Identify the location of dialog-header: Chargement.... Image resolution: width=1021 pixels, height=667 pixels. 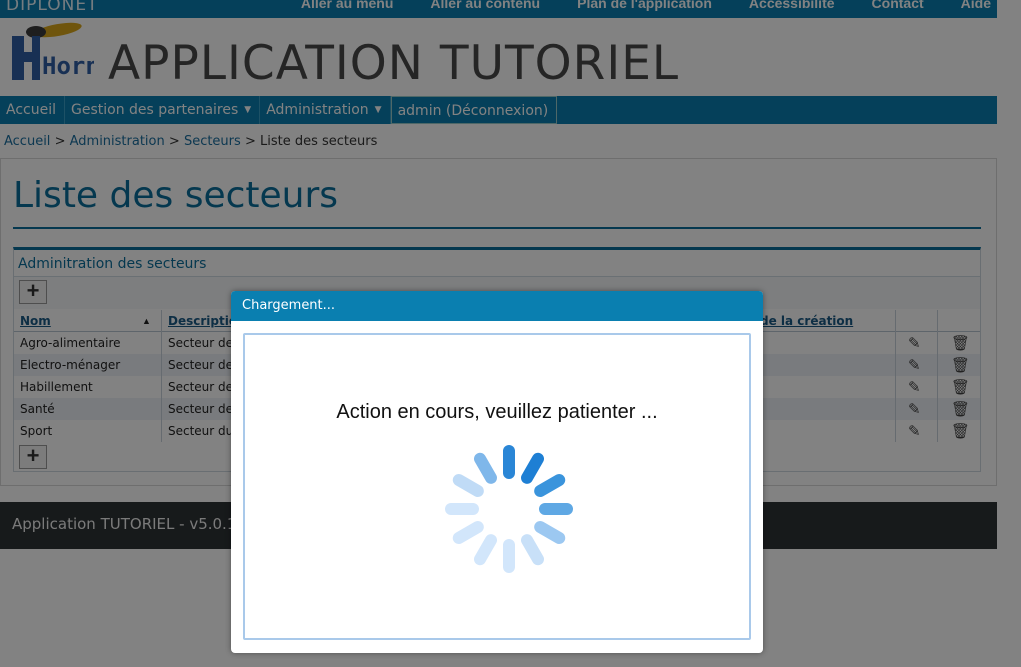
(497, 306).